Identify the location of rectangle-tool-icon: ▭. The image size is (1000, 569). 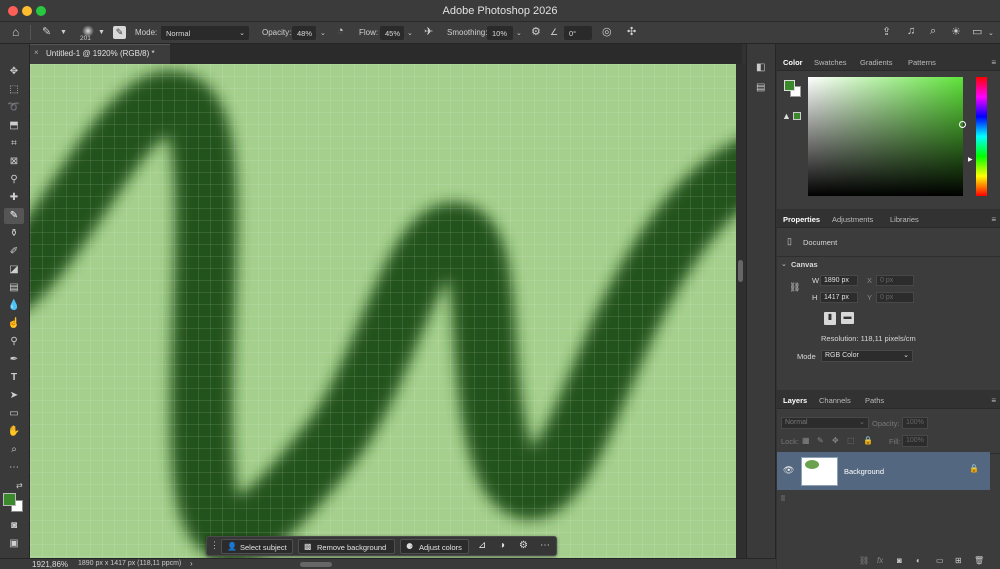
(14, 414).